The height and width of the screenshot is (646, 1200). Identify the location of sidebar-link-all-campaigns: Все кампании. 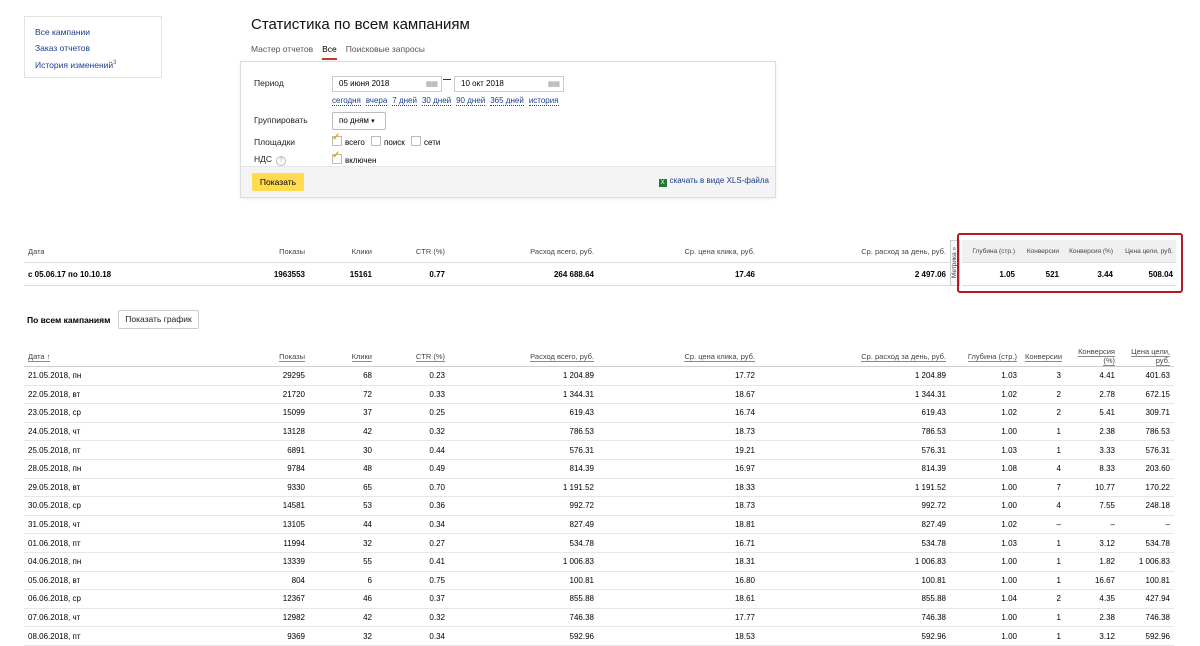
(93, 33).